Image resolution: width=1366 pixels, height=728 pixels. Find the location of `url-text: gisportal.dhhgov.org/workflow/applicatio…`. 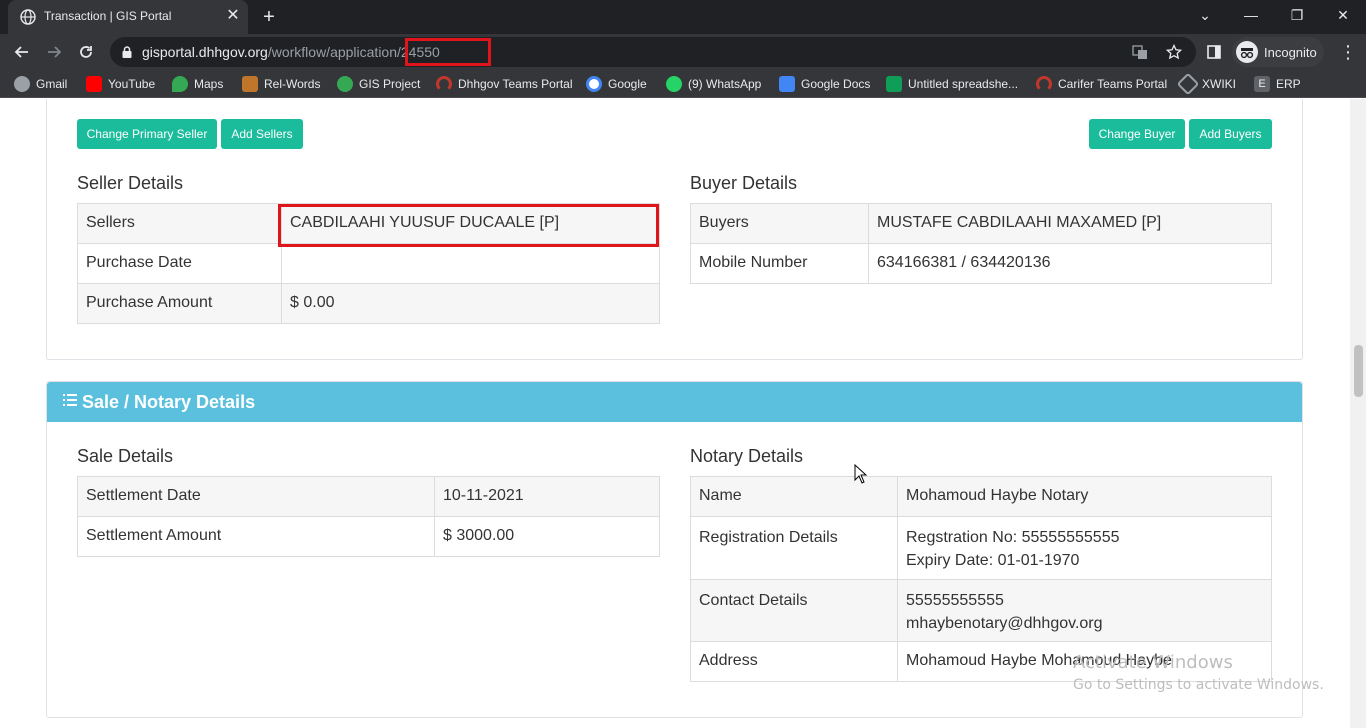

url-text: gisportal.dhhgov.org/workflow/applicatio… is located at coordinates (291, 52).